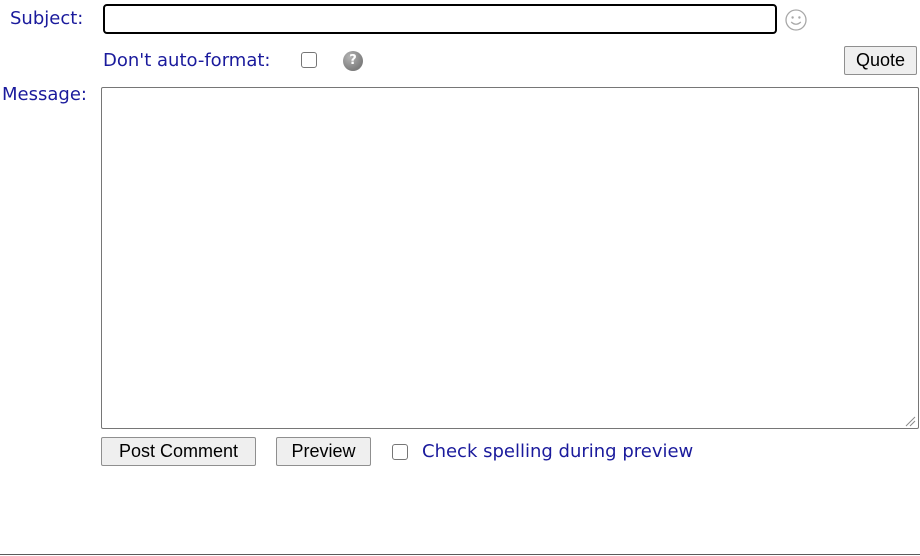 The width and height of the screenshot is (920, 556). What do you see at coordinates (44, 94) in the screenshot?
I see `message-label: Message:` at bounding box center [44, 94].